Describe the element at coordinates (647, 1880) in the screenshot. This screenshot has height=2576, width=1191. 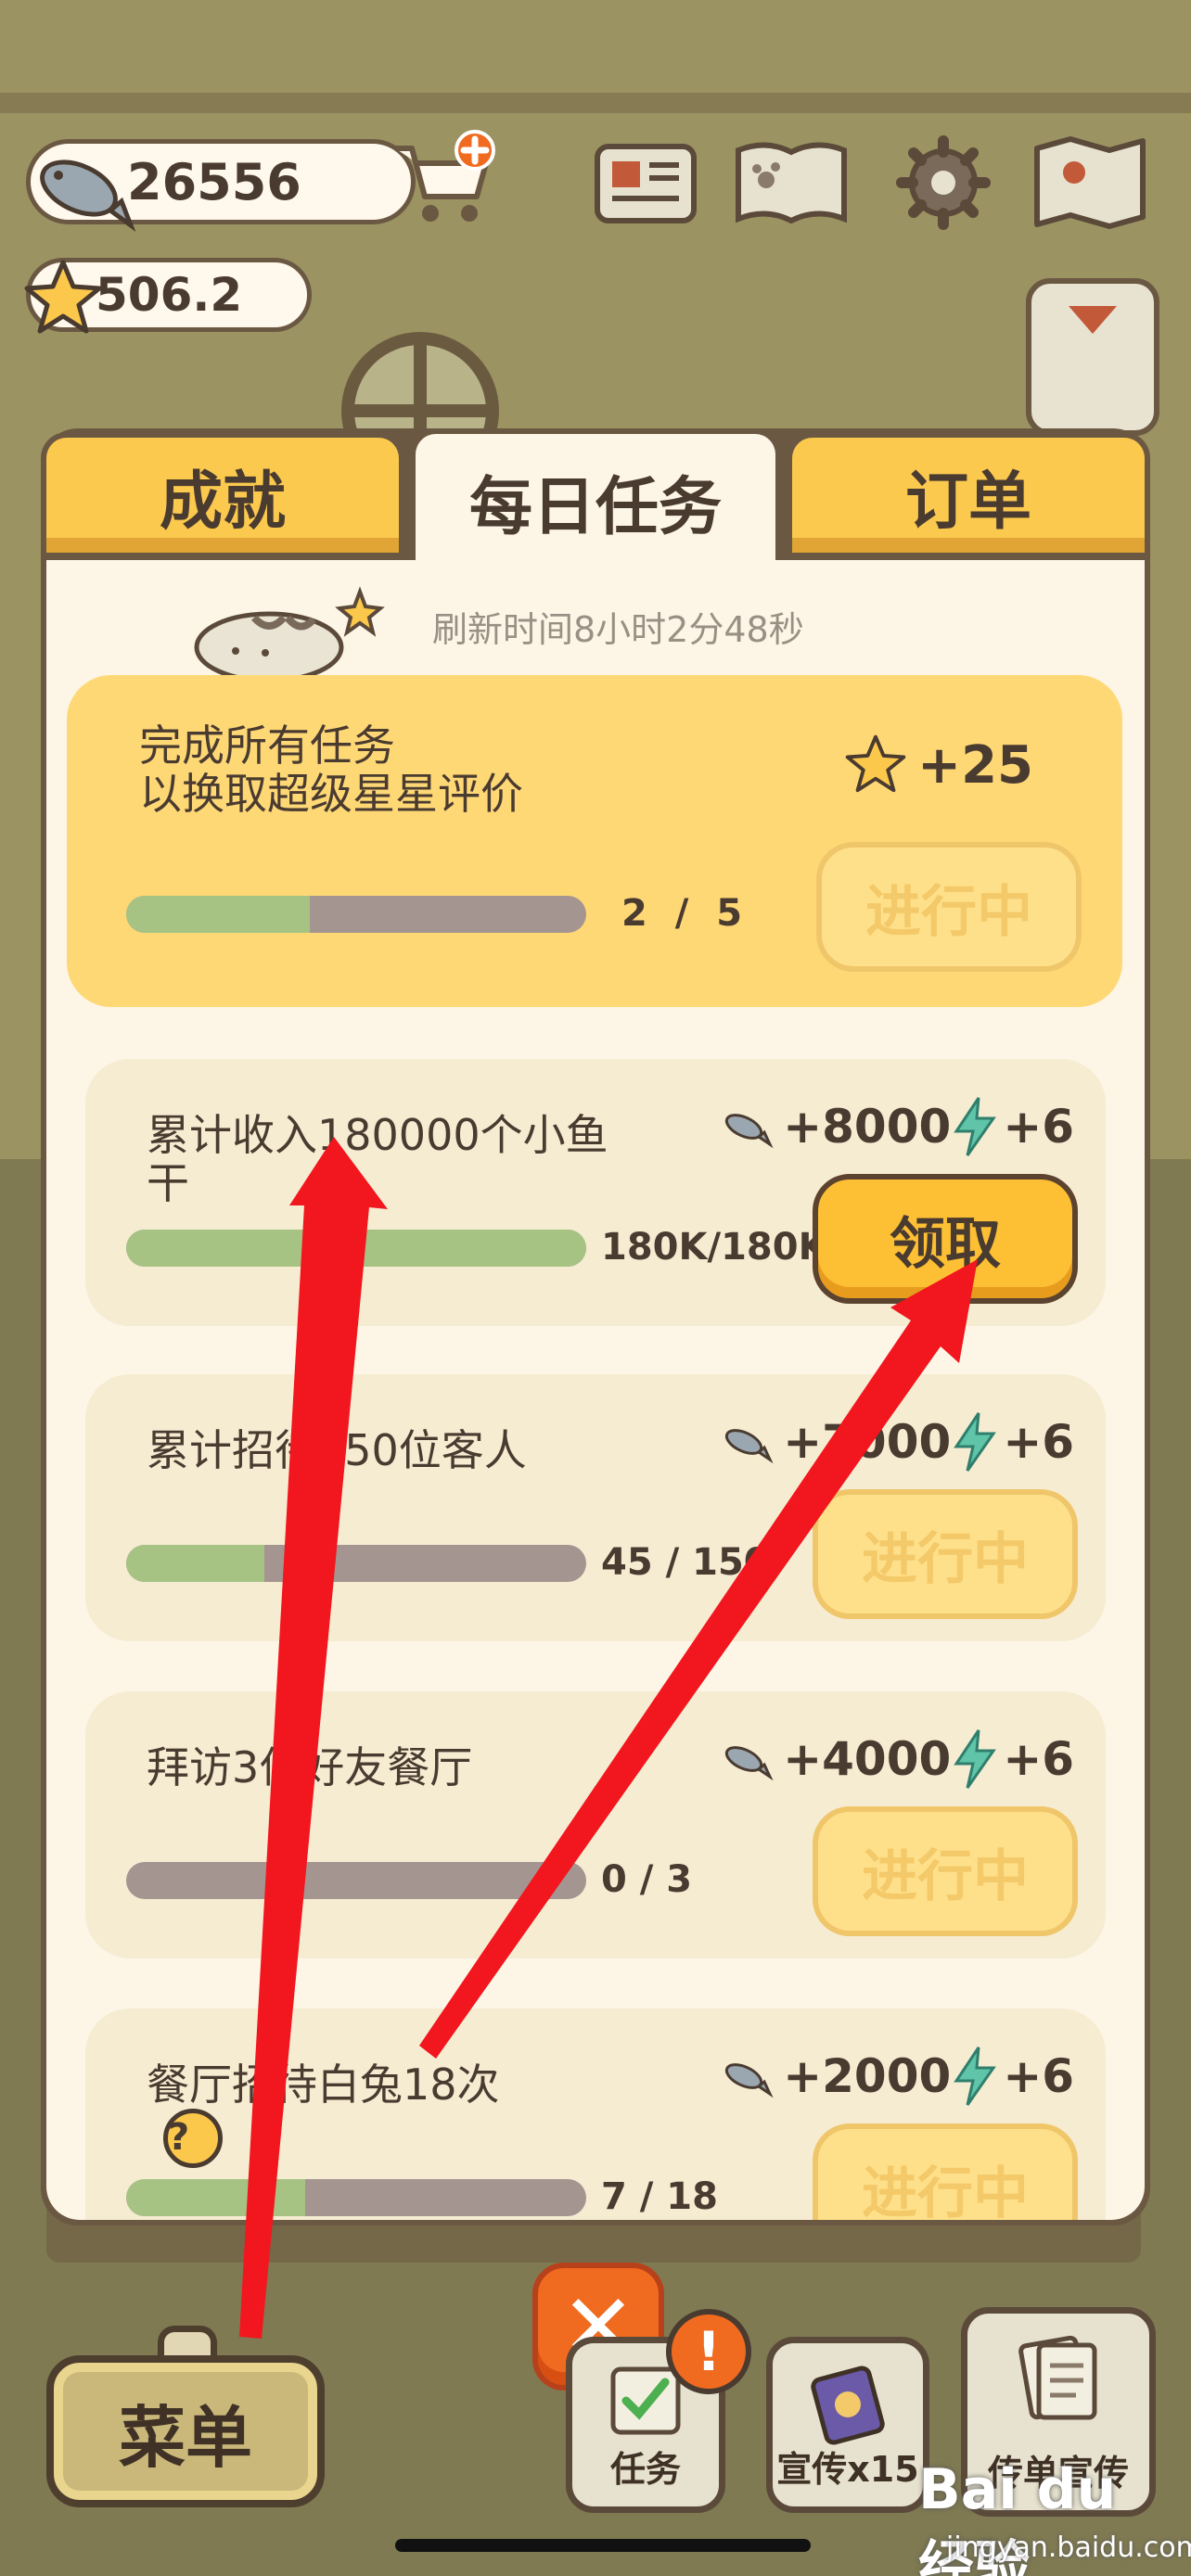
I see `progress-count: 0 / 3` at that location.